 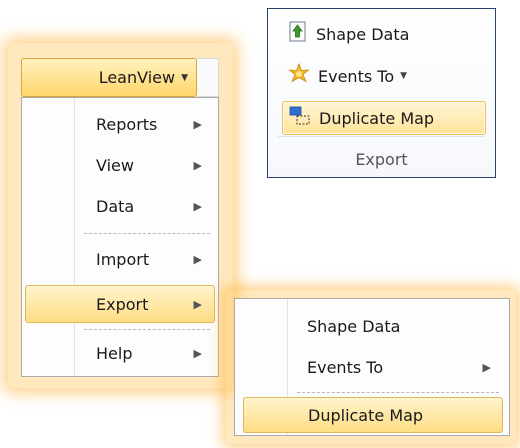 I want to click on submenu-item-events-to: Events To ▶, so click(x=372, y=367).